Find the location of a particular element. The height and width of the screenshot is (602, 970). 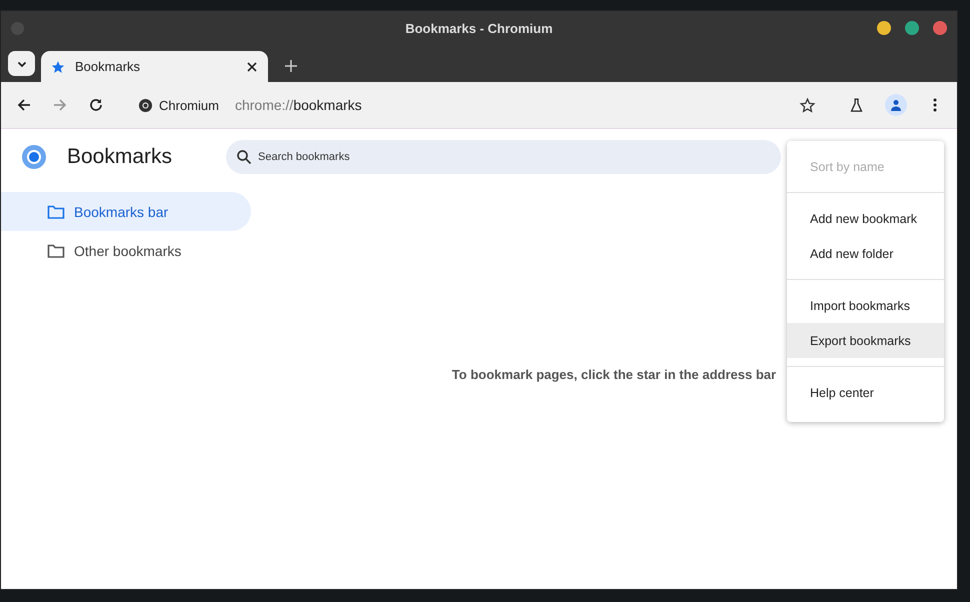

star-icon is located at coordinates (58, 67).